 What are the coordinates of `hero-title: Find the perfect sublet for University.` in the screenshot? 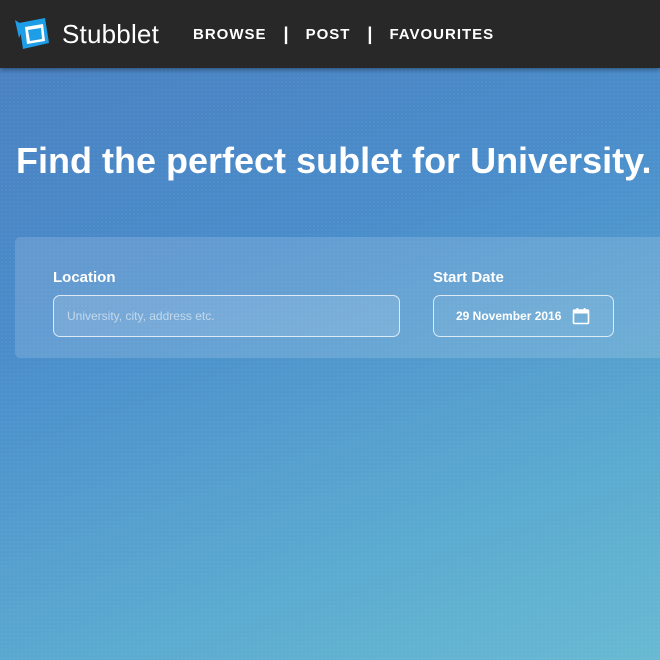 It's located at (333, 161).